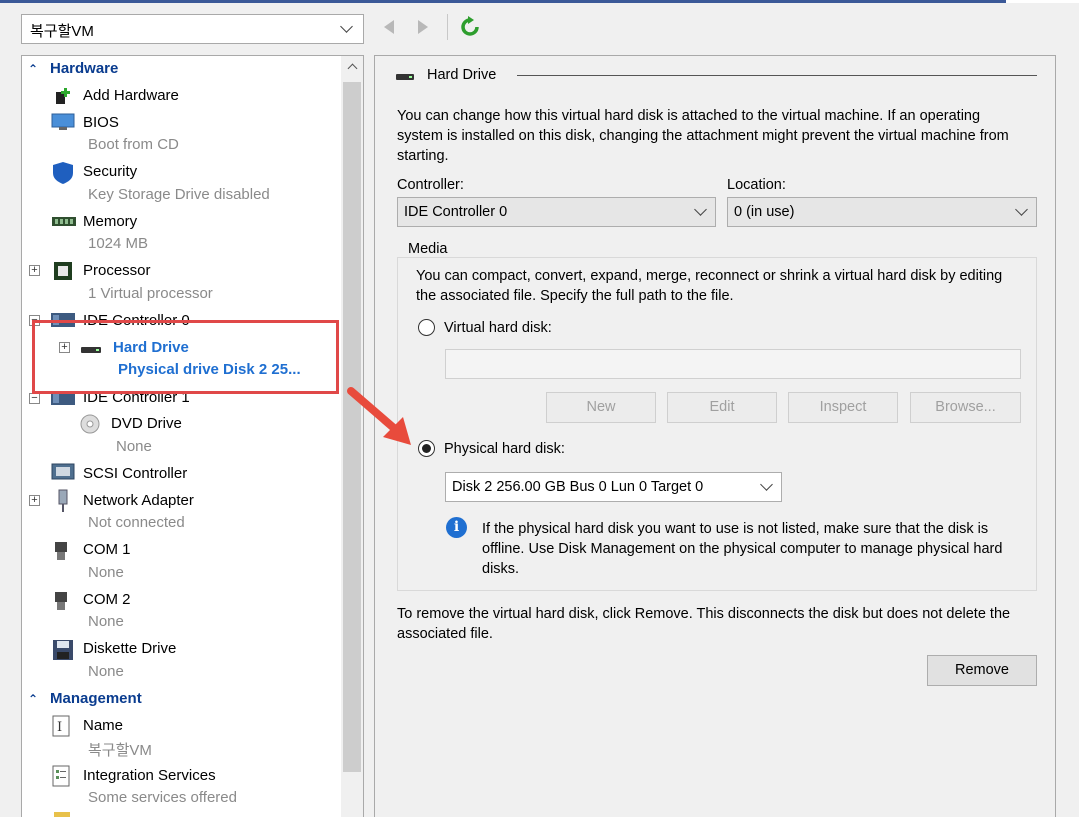  Describe the element at coordinates (101, 122) in the screenshot. I see `tree-item-bios: BIOS` at that location.